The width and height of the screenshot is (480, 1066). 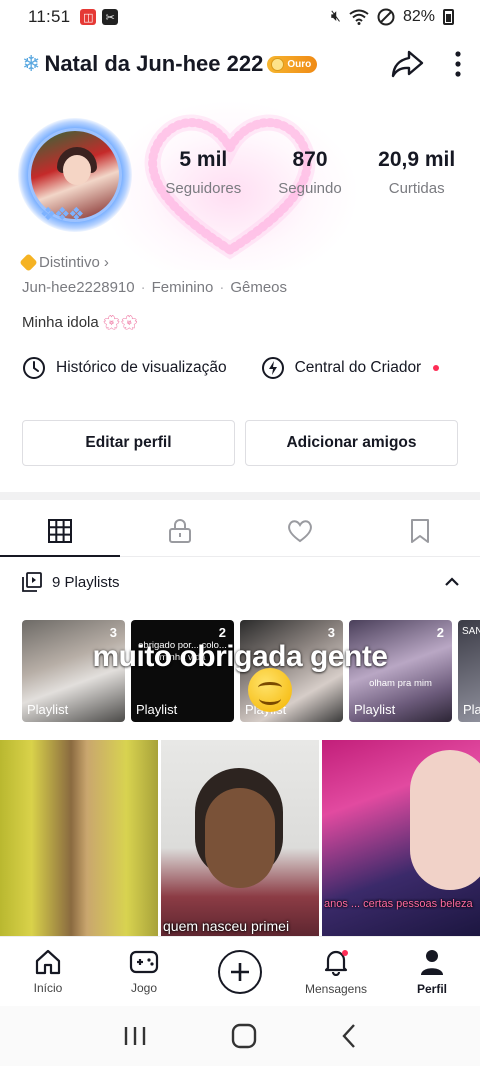 I want to click on lock-icon, so click(x=180, y=530).